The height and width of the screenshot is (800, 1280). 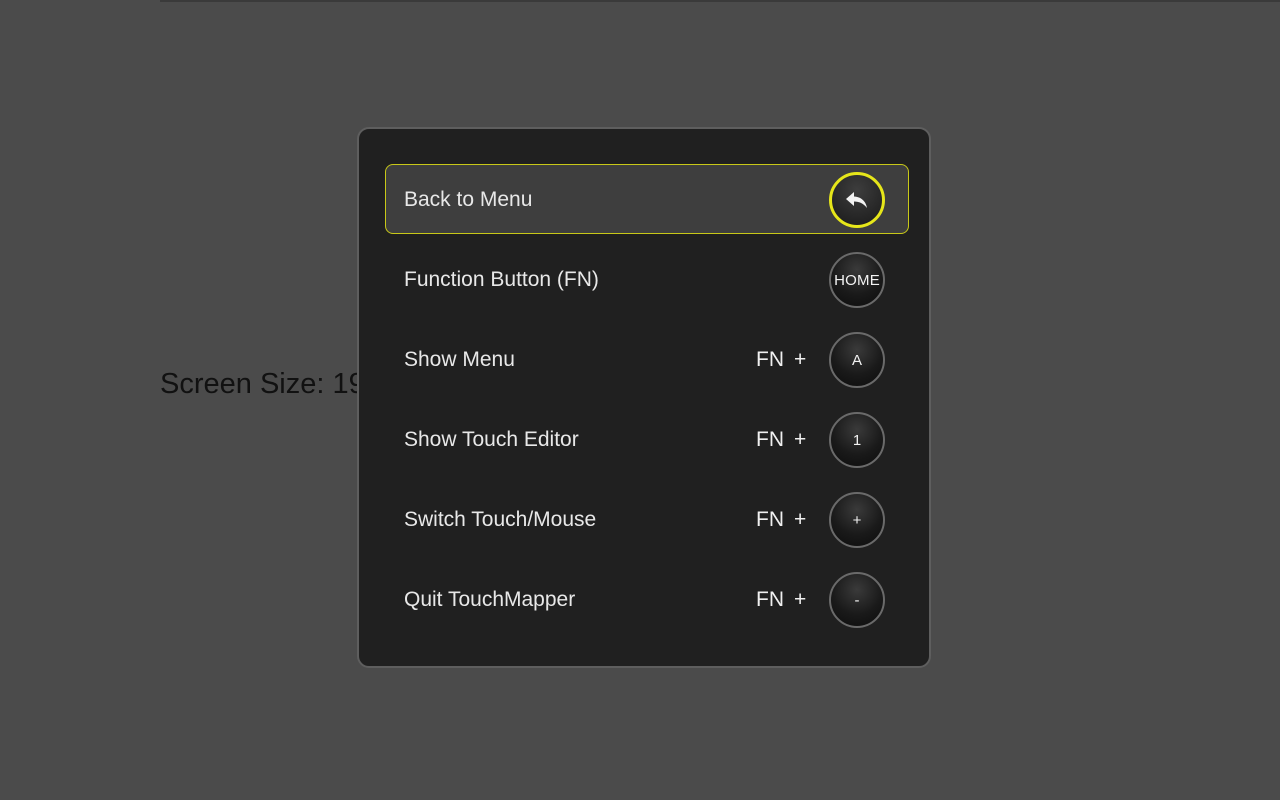 I want to click on back-to-menu-button, so click(x=857, y=200).